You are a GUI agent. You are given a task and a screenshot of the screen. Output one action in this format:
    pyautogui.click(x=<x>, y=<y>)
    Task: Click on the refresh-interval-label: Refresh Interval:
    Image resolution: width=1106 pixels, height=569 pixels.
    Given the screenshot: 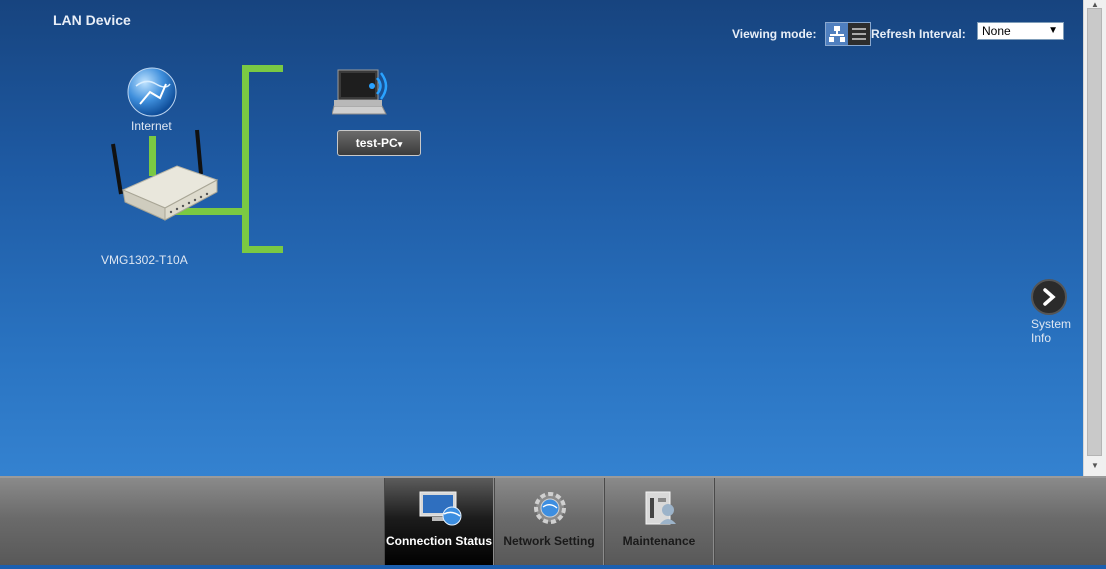 What is the action you would take?
    pyautogui.click(x=918, y=34)
    